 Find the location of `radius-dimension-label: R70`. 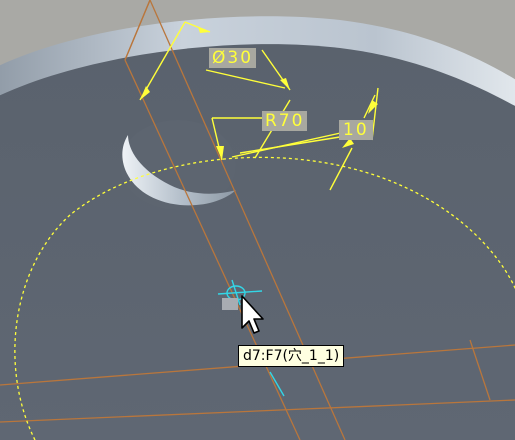

radius-dimension-label: R70 is located at coordinates (285, 121).